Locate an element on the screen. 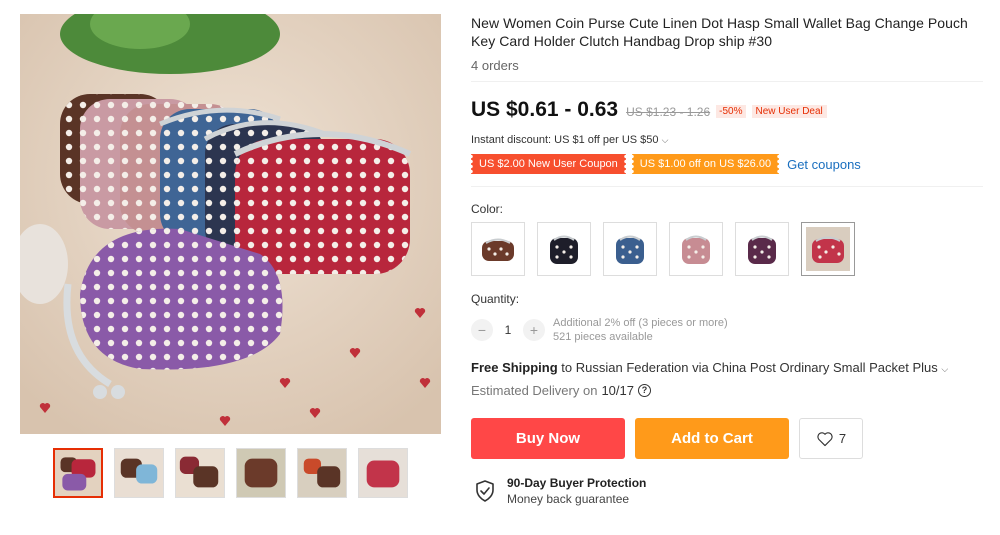 Image resolution: width=1000 pixels, height=535 pixels. color-label: Color: is located at coordinates (487, 209).